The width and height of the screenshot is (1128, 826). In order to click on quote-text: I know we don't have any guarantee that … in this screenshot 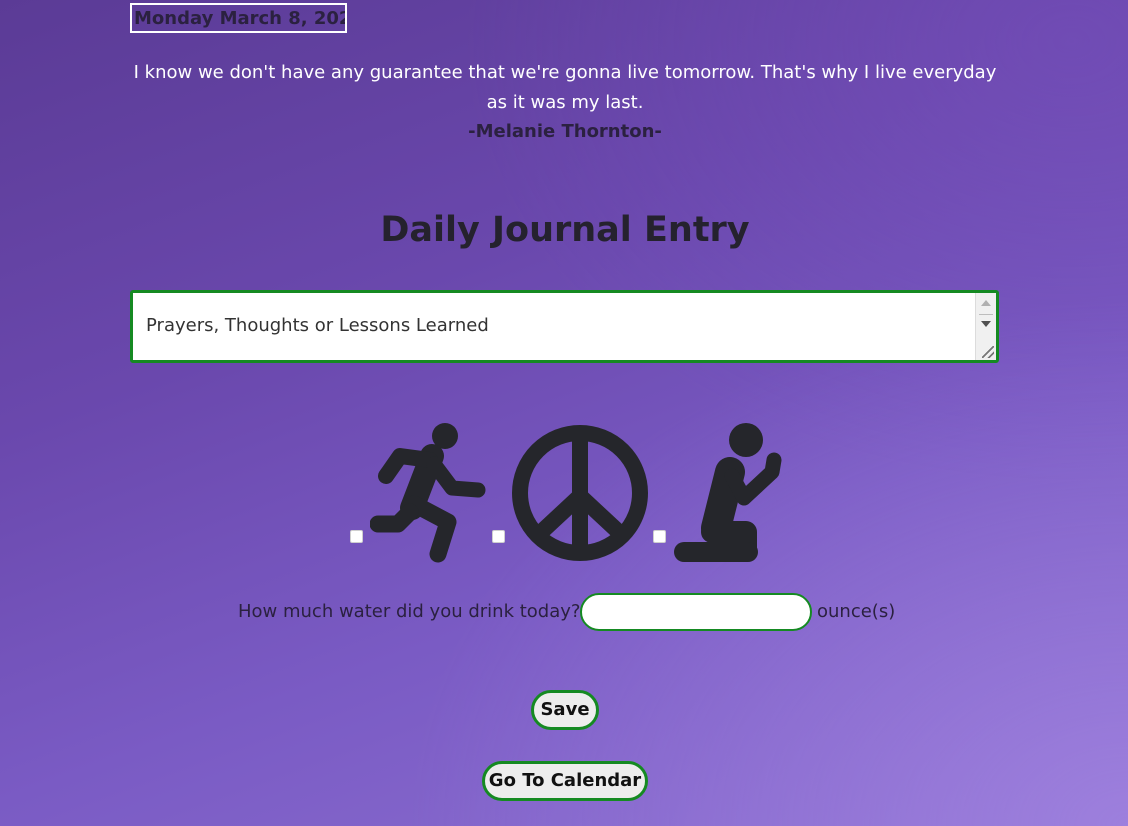, I will do `click(565, 87)`.